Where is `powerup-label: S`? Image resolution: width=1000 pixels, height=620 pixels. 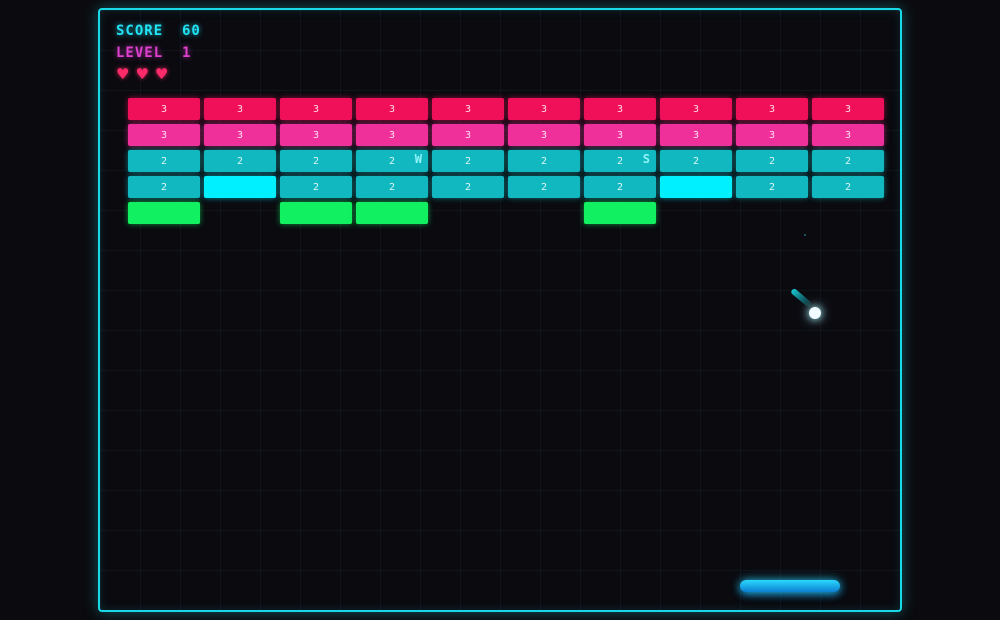 powerup-label: S is located at coordinates (646, 159).